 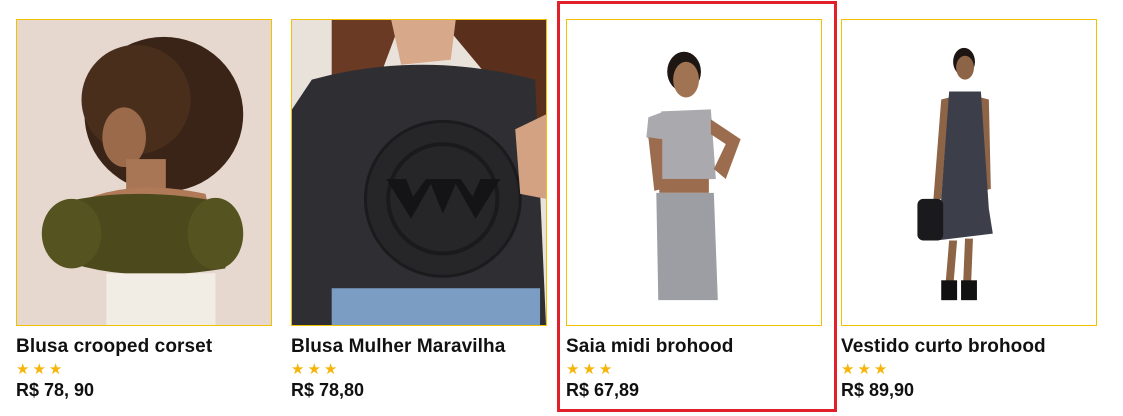 What do you see at coordinates (114, 347) in the screenshot?
I see `product-name: Blusa crooped corset` at bounding box center [114, 347].